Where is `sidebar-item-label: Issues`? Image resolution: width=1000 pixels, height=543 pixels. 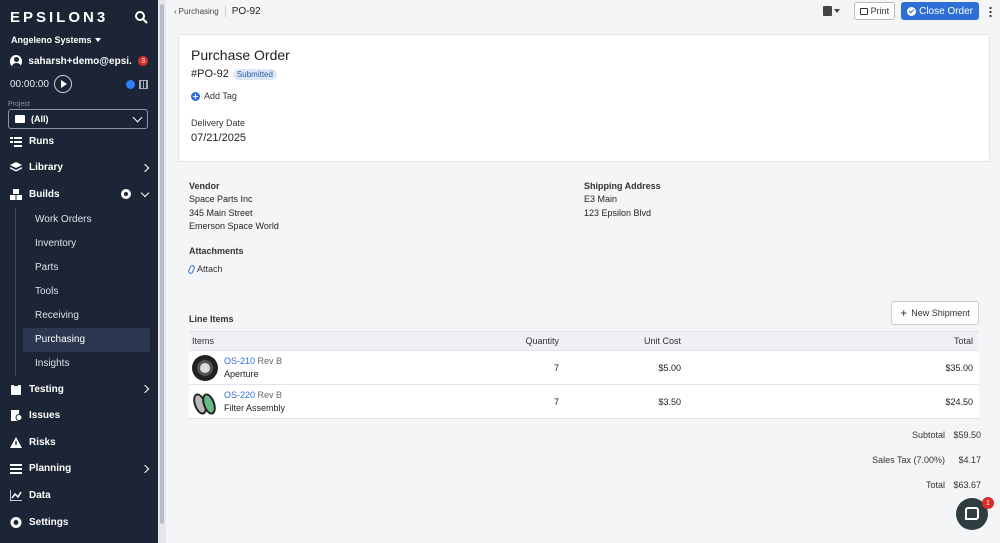 sidebar-item-label: Issues is located at coordinates (45, 416).